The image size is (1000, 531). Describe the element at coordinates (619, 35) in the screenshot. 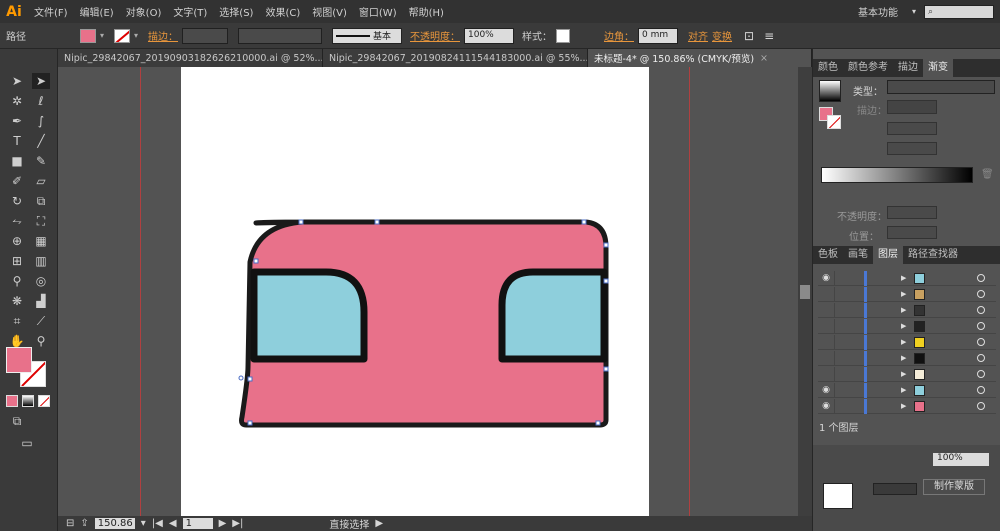

I see `corner-label: 边角：` at that location.